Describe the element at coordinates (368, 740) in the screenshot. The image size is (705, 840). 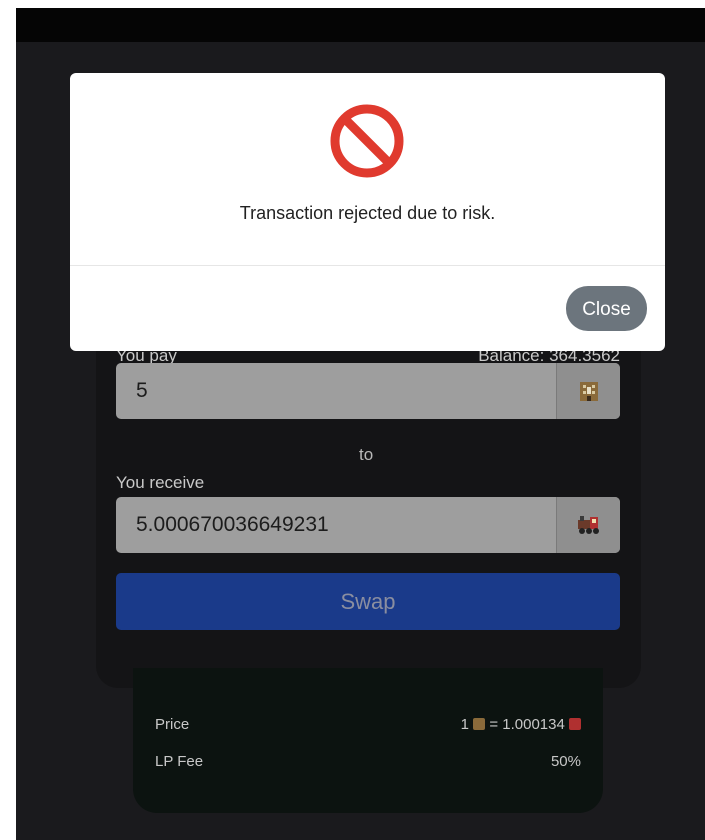
I see `price-info-panel: Price 1 = 1.000134 LP Fee 50%` at that location.